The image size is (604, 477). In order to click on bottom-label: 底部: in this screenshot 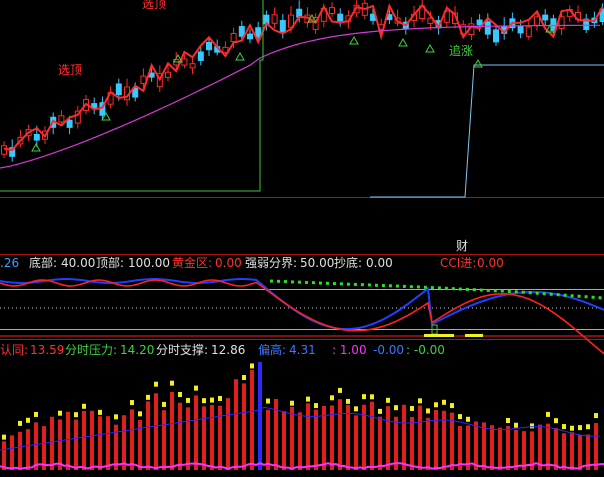, I will do `click(43, 262)`.